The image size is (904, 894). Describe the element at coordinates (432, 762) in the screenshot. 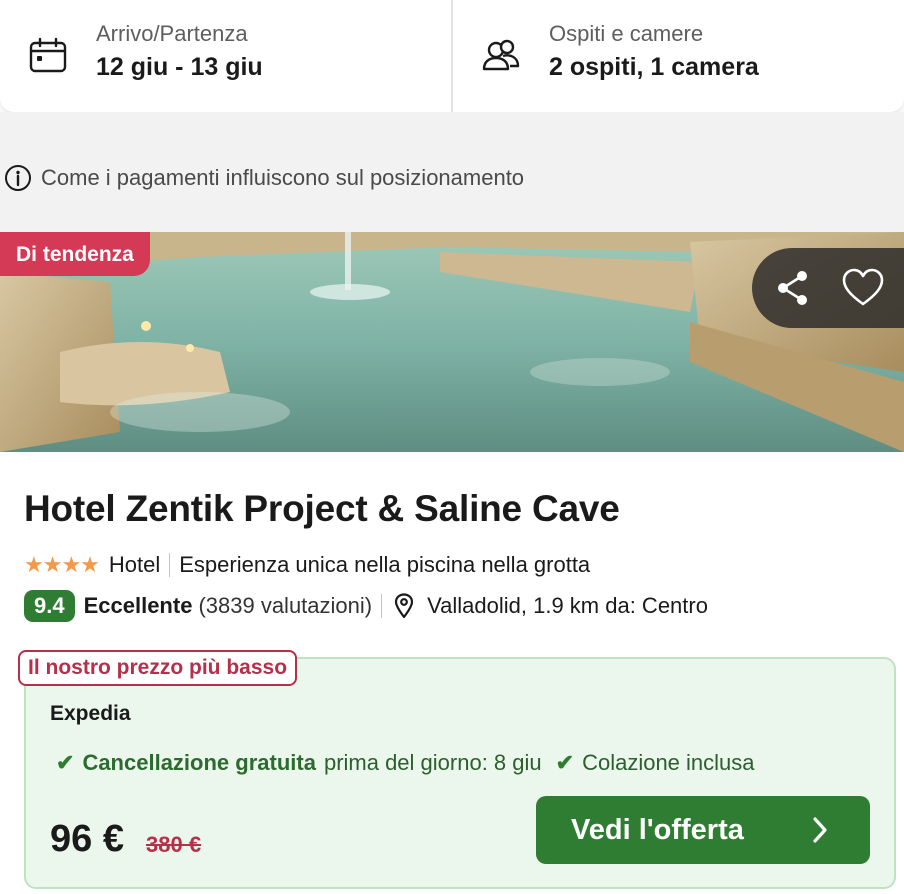

I see `cancellation-detail: prima del giorno: 8 giu` at that location.